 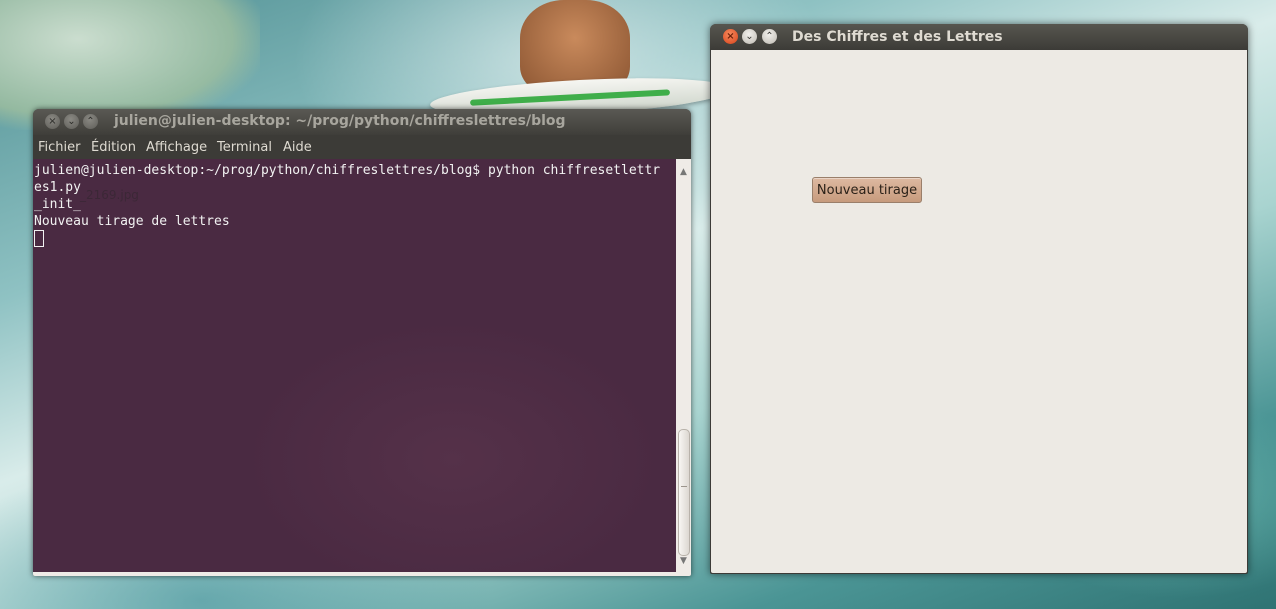 What do you see at coordinates (730, 36) in the screenshot?
I see `app-close-button: ×` at bounding box center [730, 36].